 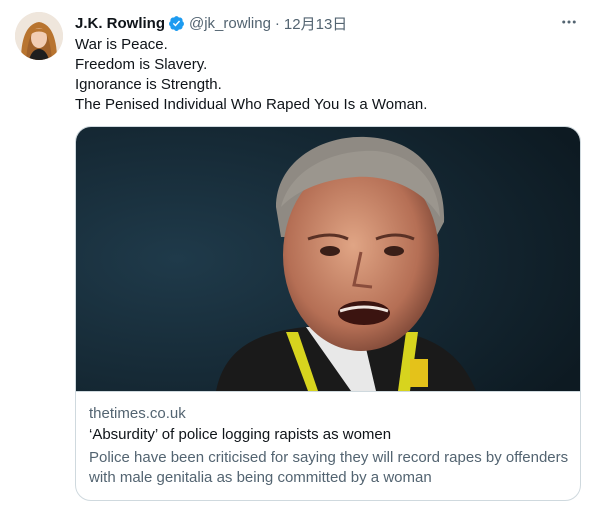 I want to click on more-dots-icon, so click(x=569, y=22).